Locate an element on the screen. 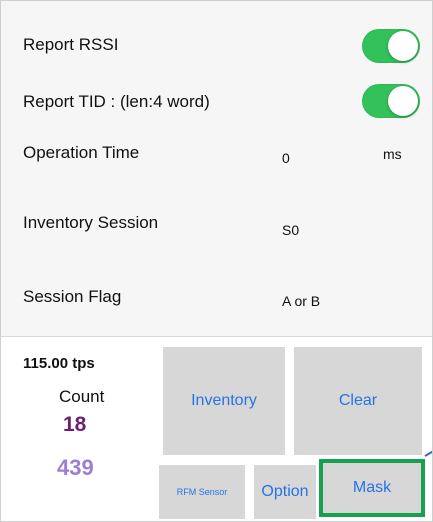  inventory-button: Inventory is located at coordinates (224, 401).